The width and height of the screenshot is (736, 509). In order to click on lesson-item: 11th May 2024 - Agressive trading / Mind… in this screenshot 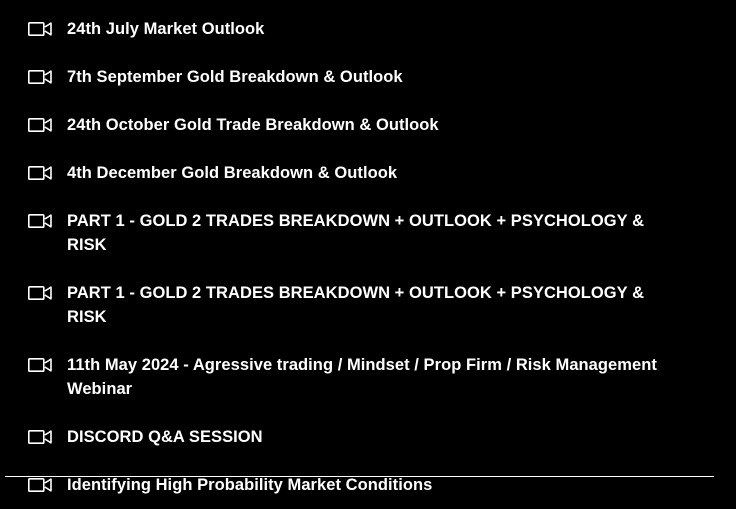, I will do `click(368, 377)`.